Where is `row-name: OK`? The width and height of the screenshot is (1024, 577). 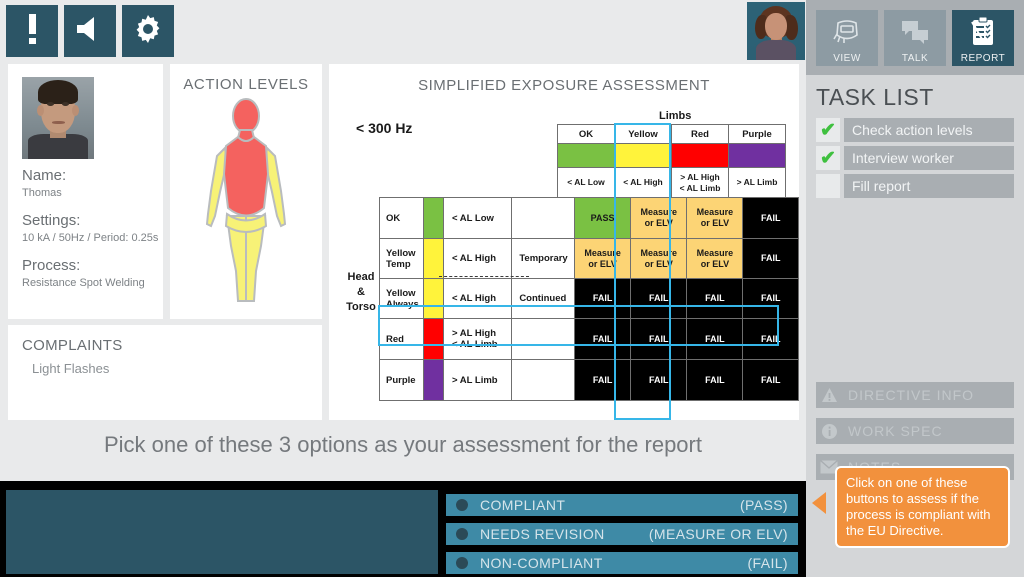
row-name: OK is located at coordinates (401, 218).